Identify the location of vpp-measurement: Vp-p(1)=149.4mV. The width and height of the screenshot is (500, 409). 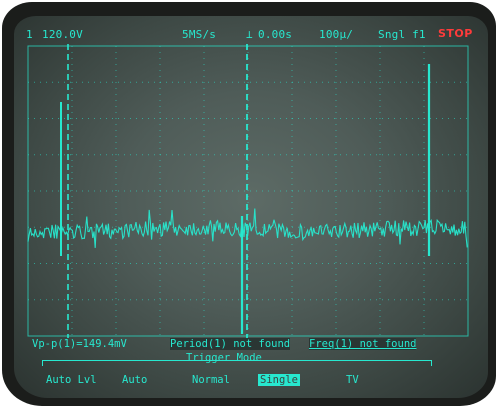
(79, 344).